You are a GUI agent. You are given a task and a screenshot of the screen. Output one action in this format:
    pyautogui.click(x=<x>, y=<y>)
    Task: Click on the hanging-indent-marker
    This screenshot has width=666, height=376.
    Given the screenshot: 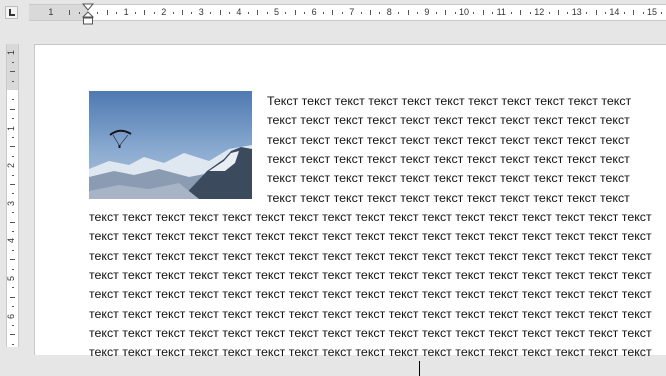 What is the action you would take?
    pyautogui.click(x=88, y=14)
    